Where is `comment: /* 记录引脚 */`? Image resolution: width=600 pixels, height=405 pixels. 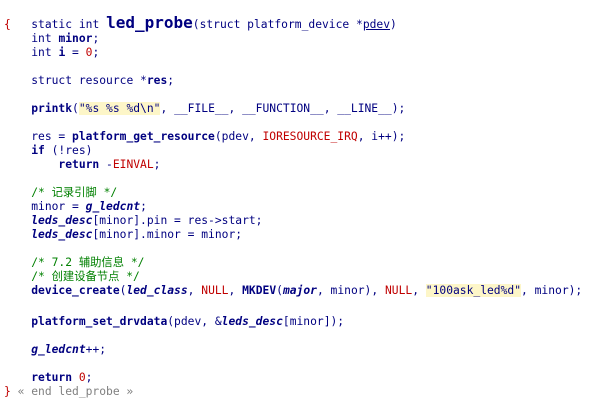
comment: /* 记录引脚 */ is located at coordinates (74, 192).